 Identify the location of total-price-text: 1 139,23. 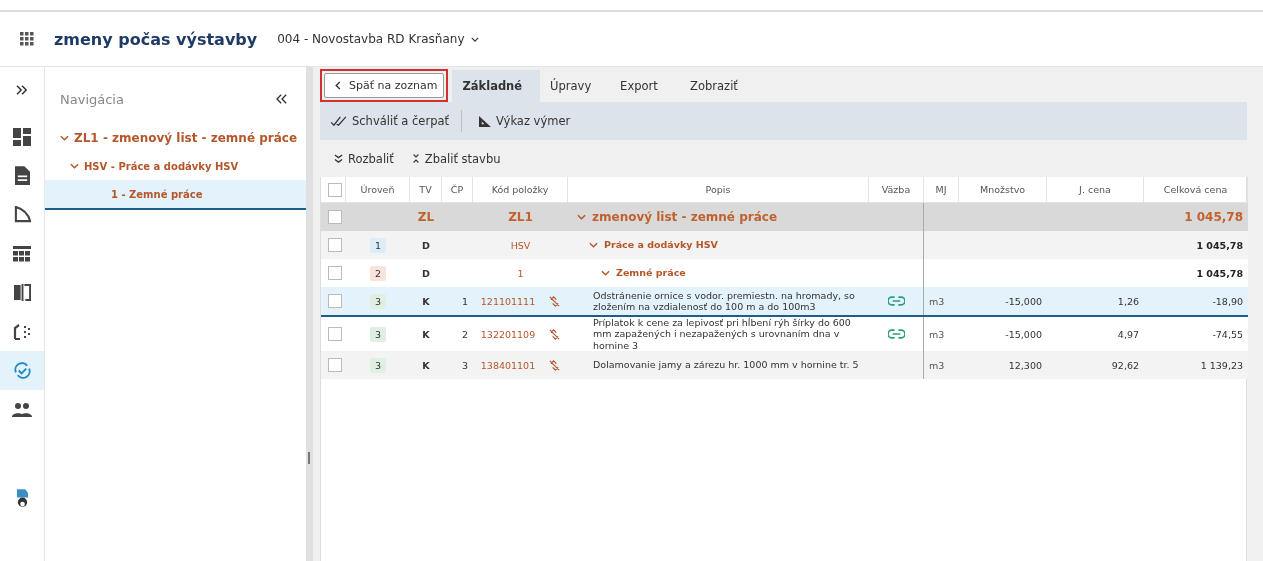
(1221, 365).